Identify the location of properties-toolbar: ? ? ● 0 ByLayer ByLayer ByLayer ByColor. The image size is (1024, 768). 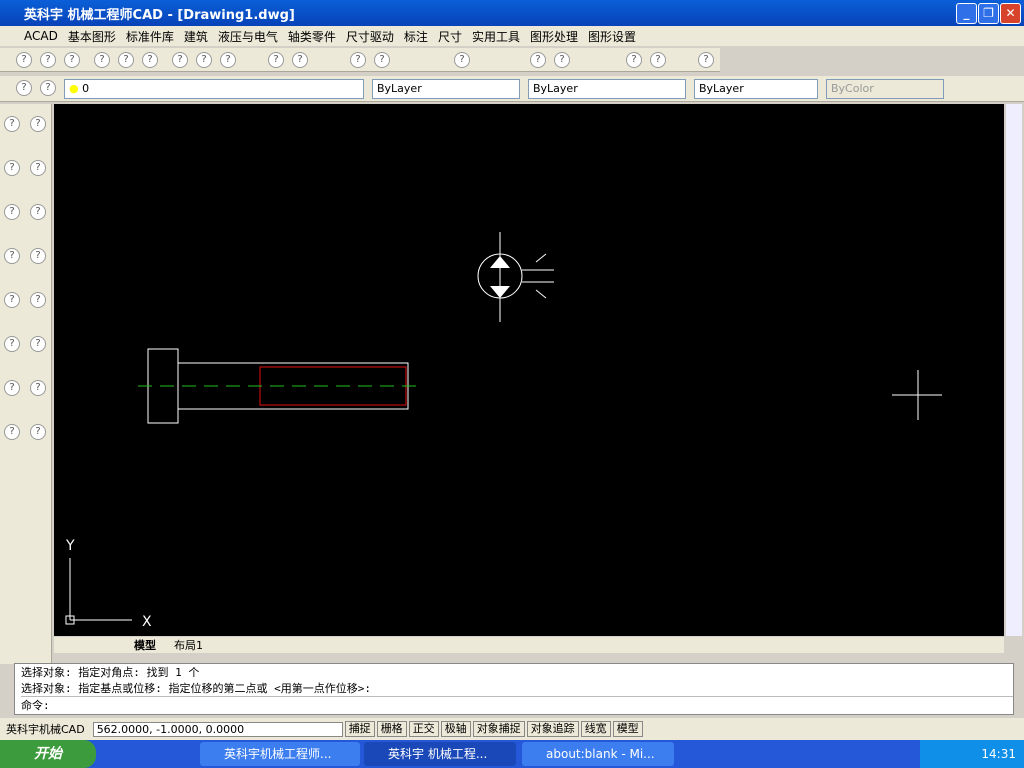
(512, 89).